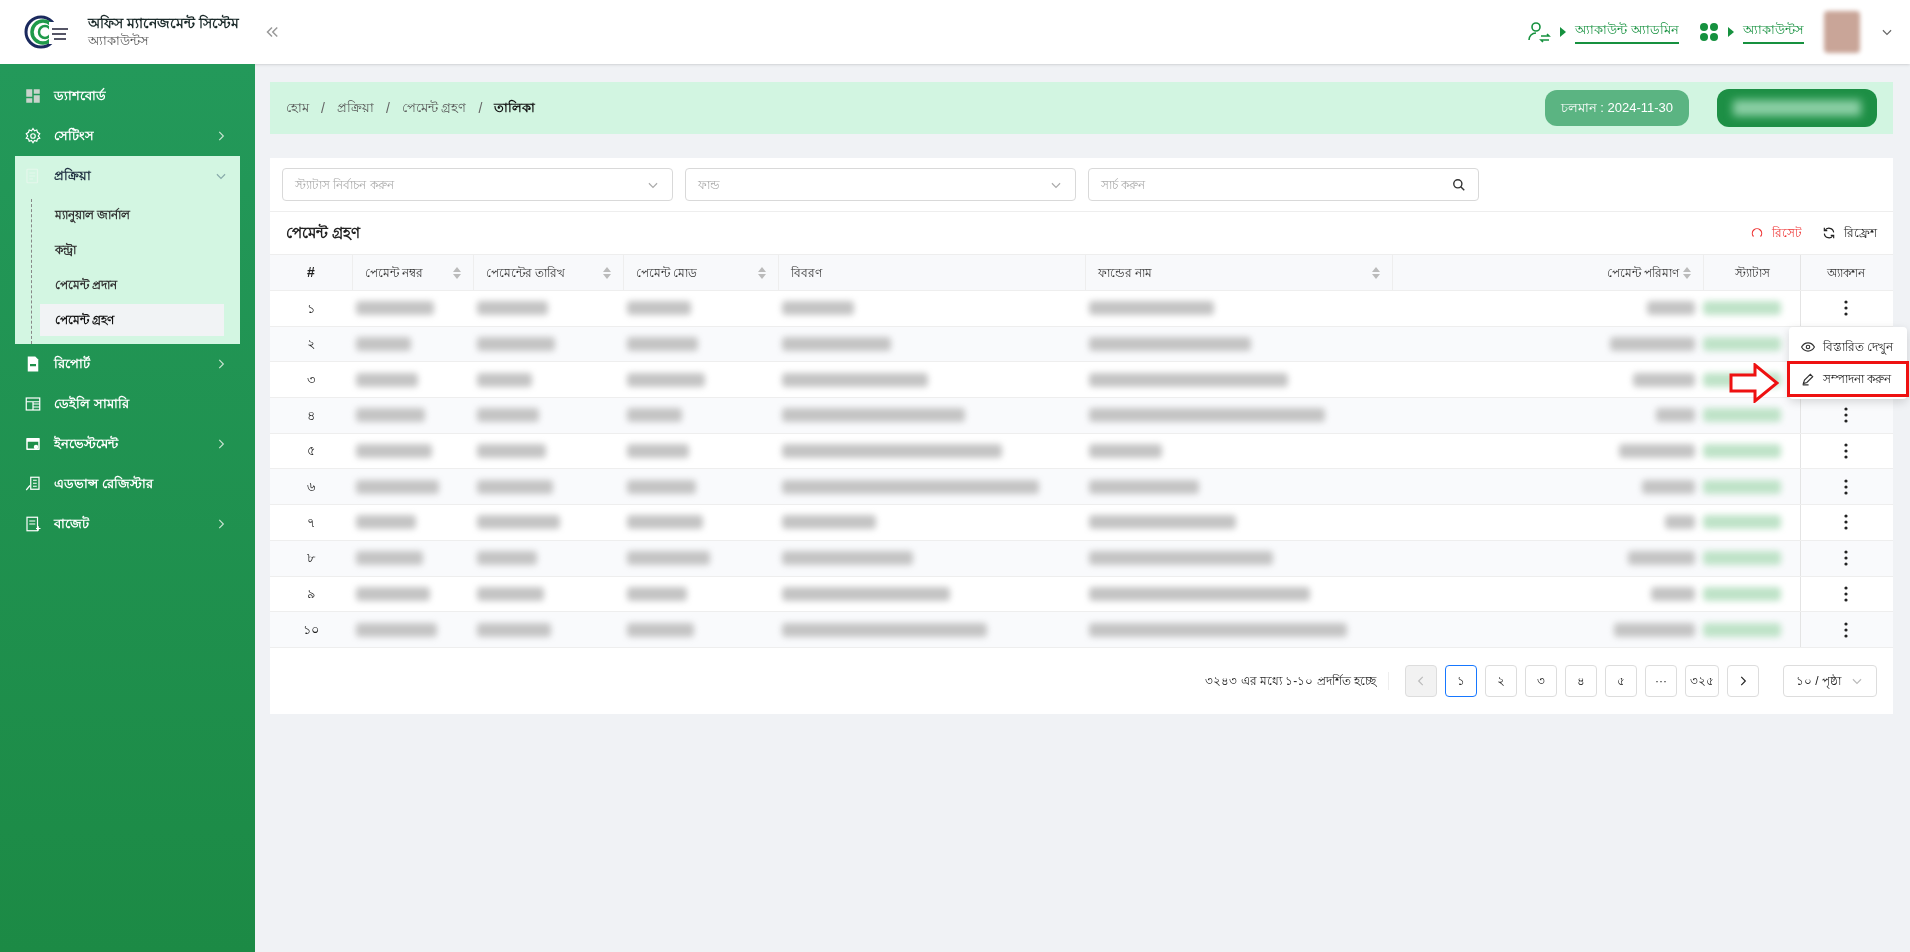 This screenshot has width=1910, height=952. Describe the element at coordinates (311, 272) in the screenshot. I see `column-header: #` at that location.